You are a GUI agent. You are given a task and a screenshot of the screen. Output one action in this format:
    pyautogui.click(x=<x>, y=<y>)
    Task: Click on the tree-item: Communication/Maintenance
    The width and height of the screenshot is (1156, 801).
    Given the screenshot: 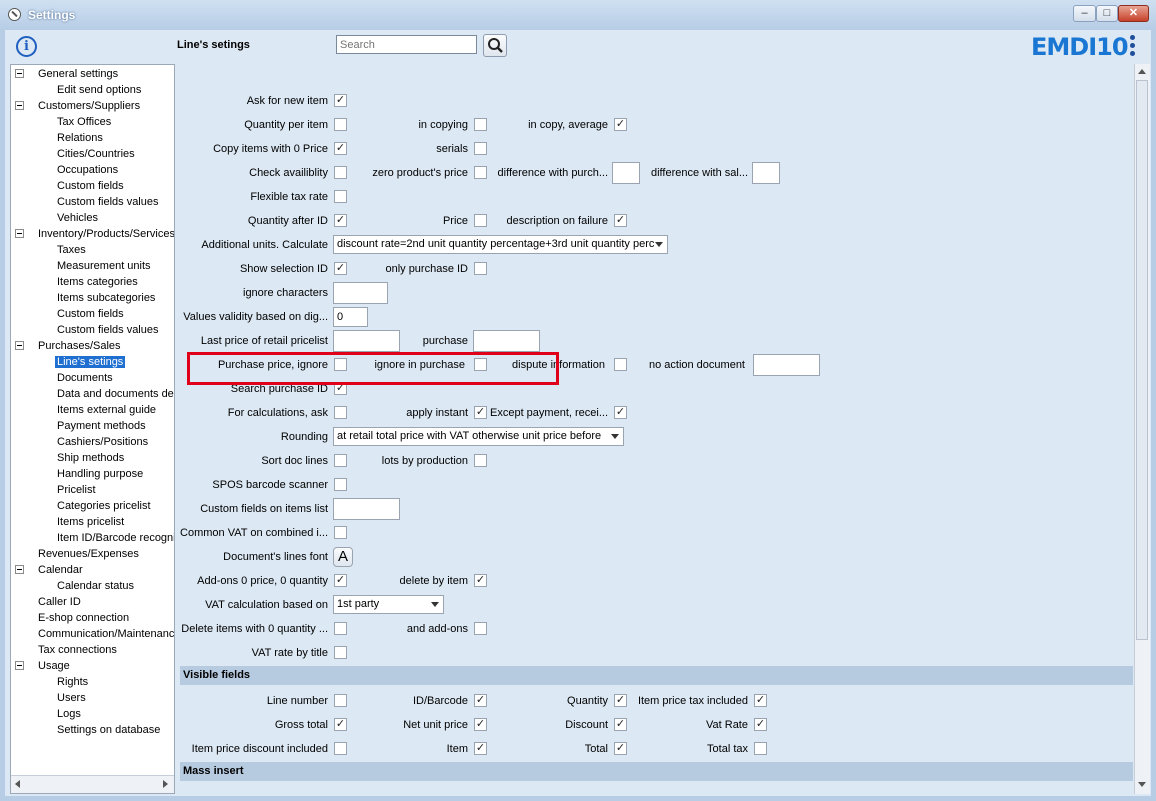 What is the action you would take?
    pyautogui.click(x=94, y=634)
    